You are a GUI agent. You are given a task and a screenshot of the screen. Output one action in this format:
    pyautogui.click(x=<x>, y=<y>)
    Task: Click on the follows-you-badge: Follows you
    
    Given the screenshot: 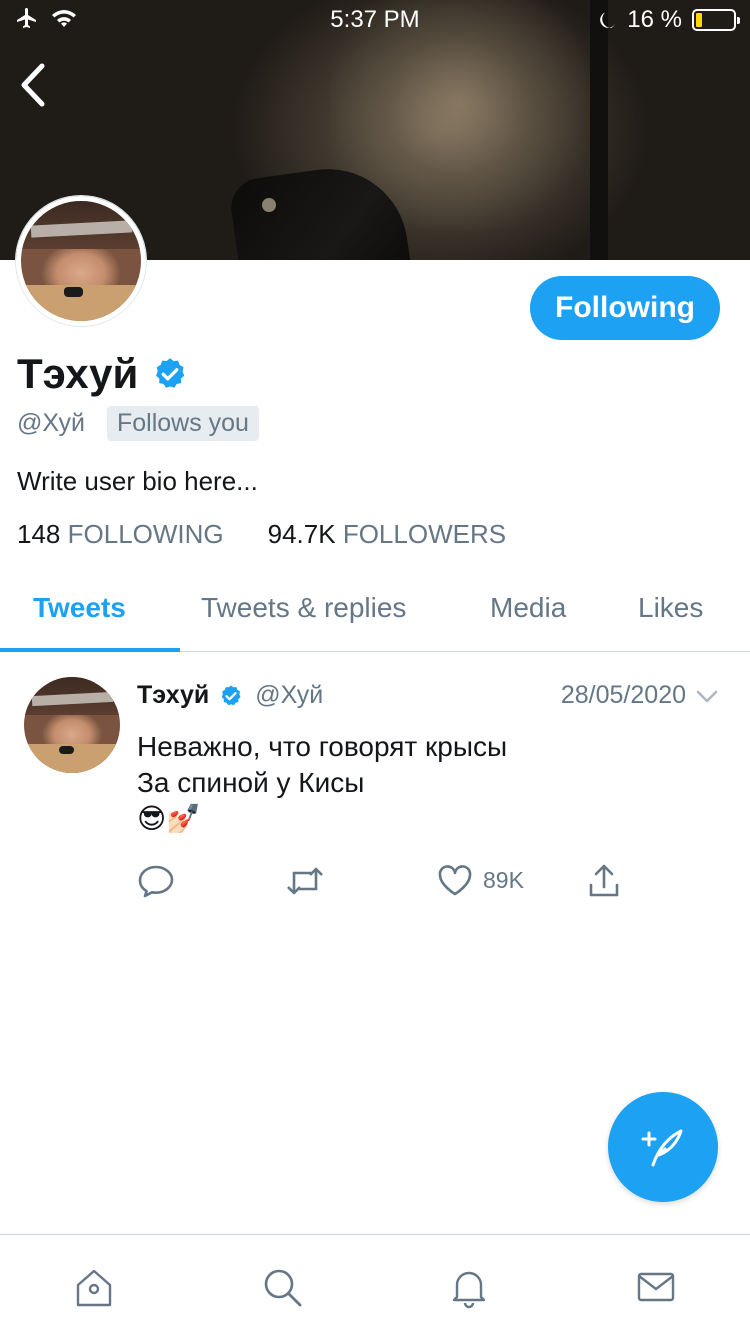 What is the action you would take?
    pyautogui.click(x=182, y=423)
    